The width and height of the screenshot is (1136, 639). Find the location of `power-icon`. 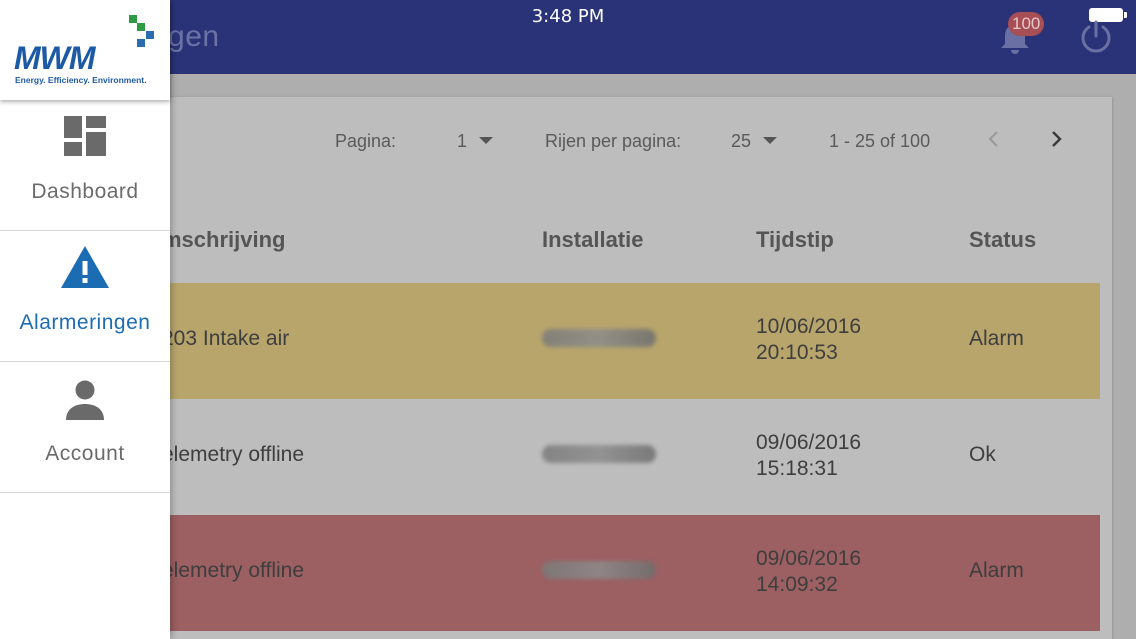

power-icon is located at coordinates (1096, 36).